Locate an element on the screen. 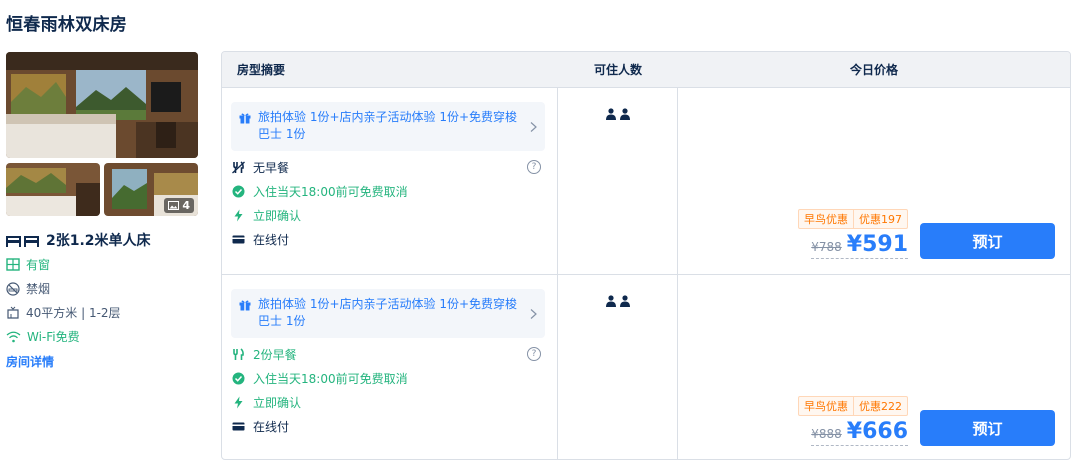 Image resolution: width=1080 pixels, height=463 pixels. facility-area: 40平方米 | 1-2层 is located at coordinates (102, 312).